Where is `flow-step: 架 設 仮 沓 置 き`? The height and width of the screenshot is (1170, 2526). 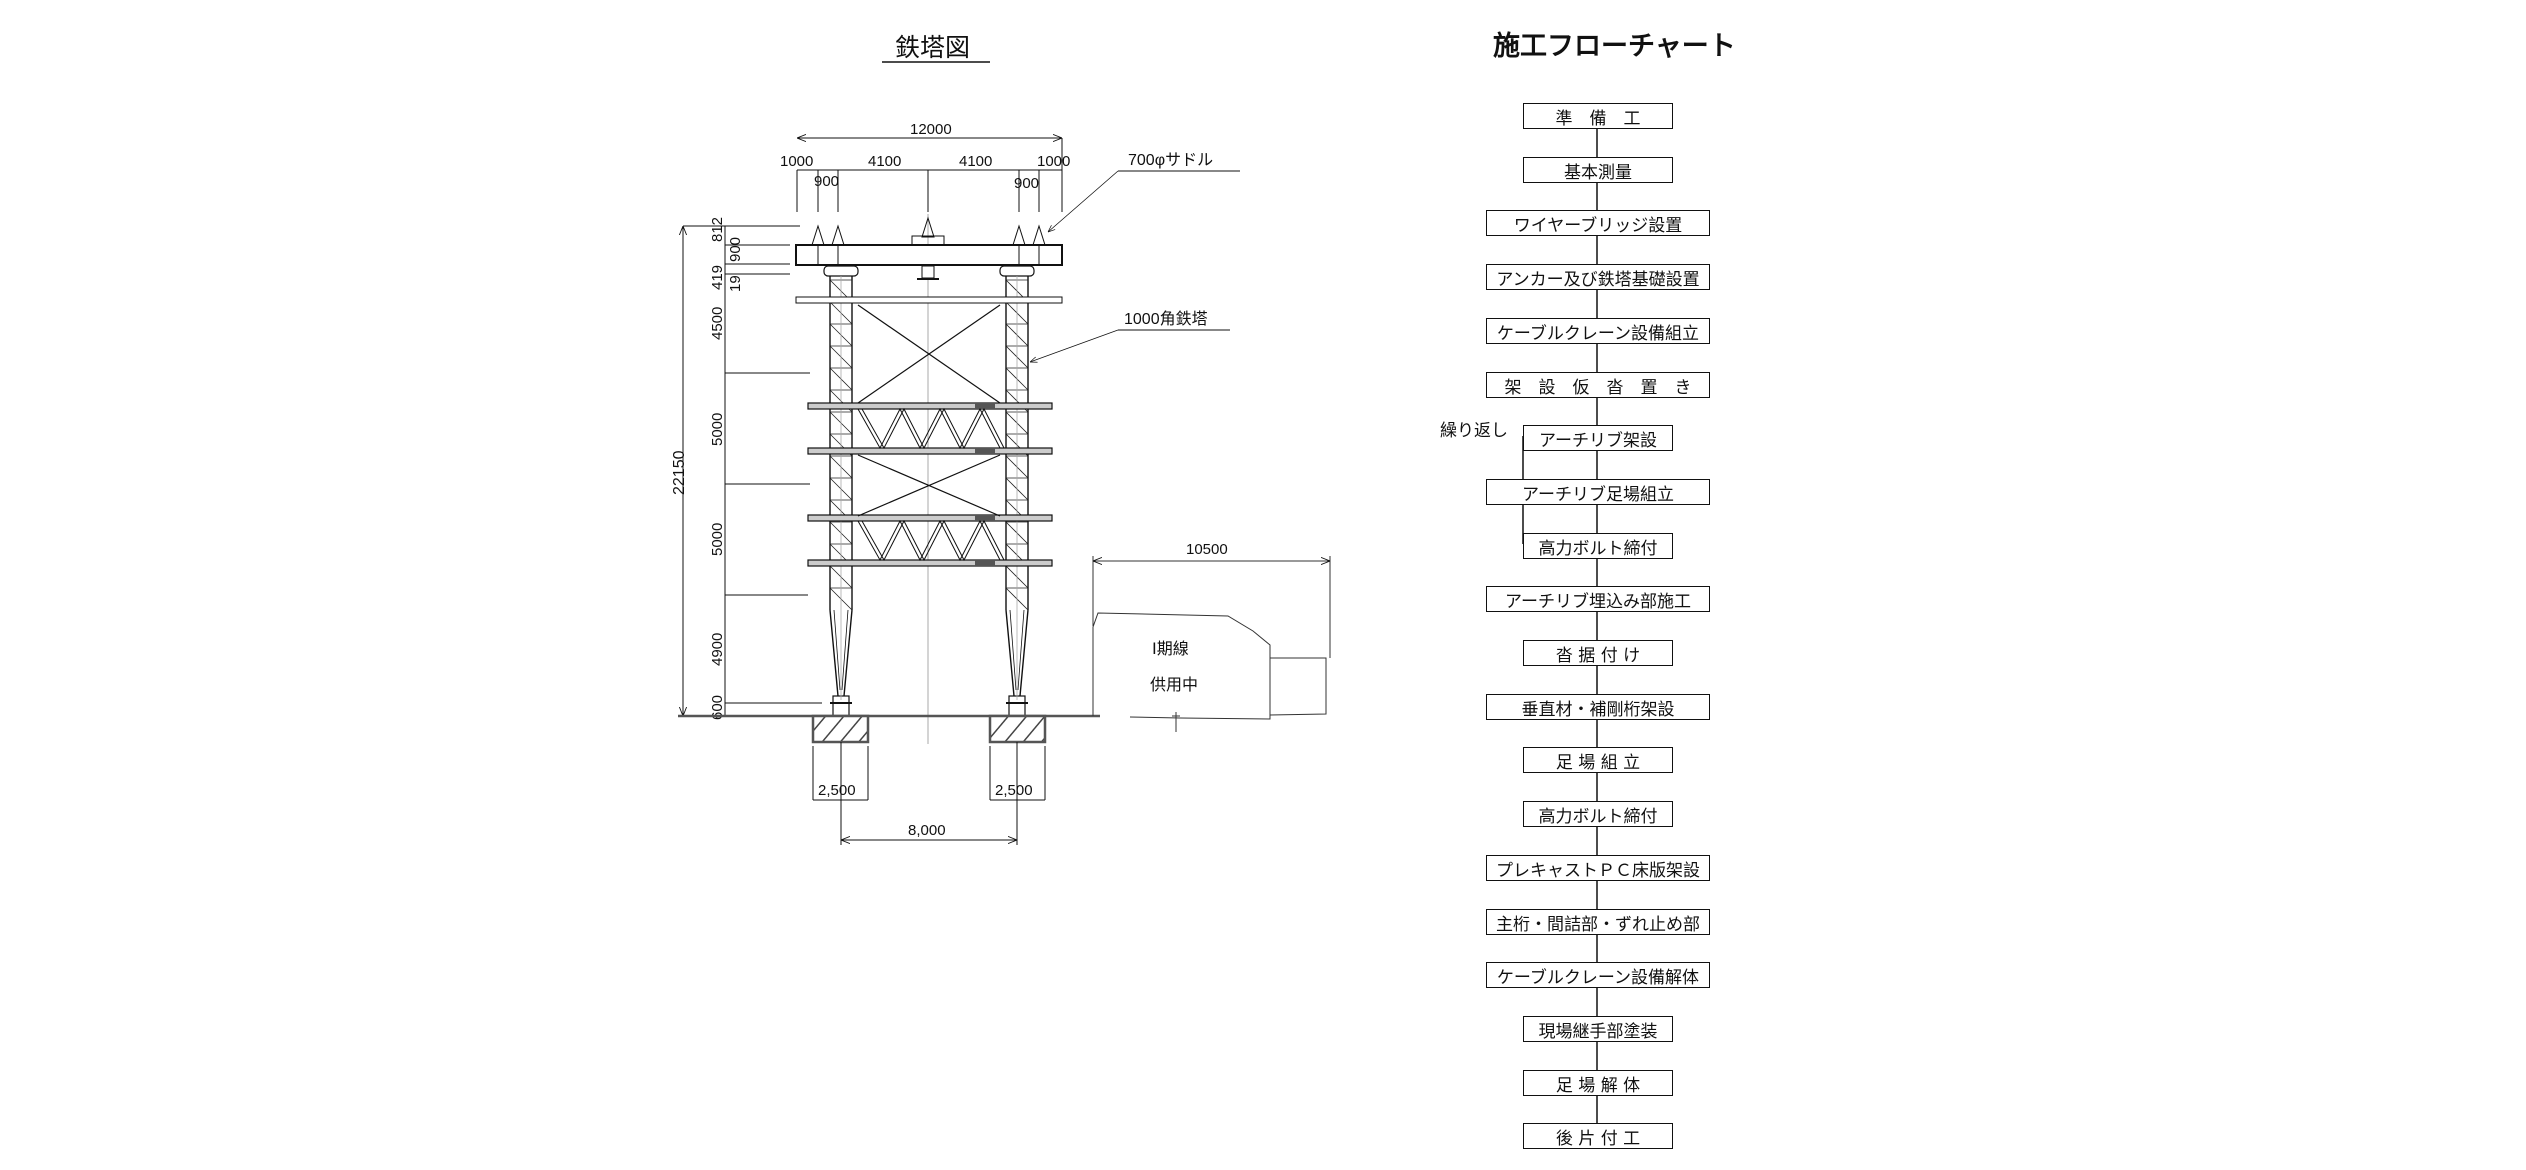 flow-step: 架 設 仮 沓 置 き is located at coordinates (1598, 385).